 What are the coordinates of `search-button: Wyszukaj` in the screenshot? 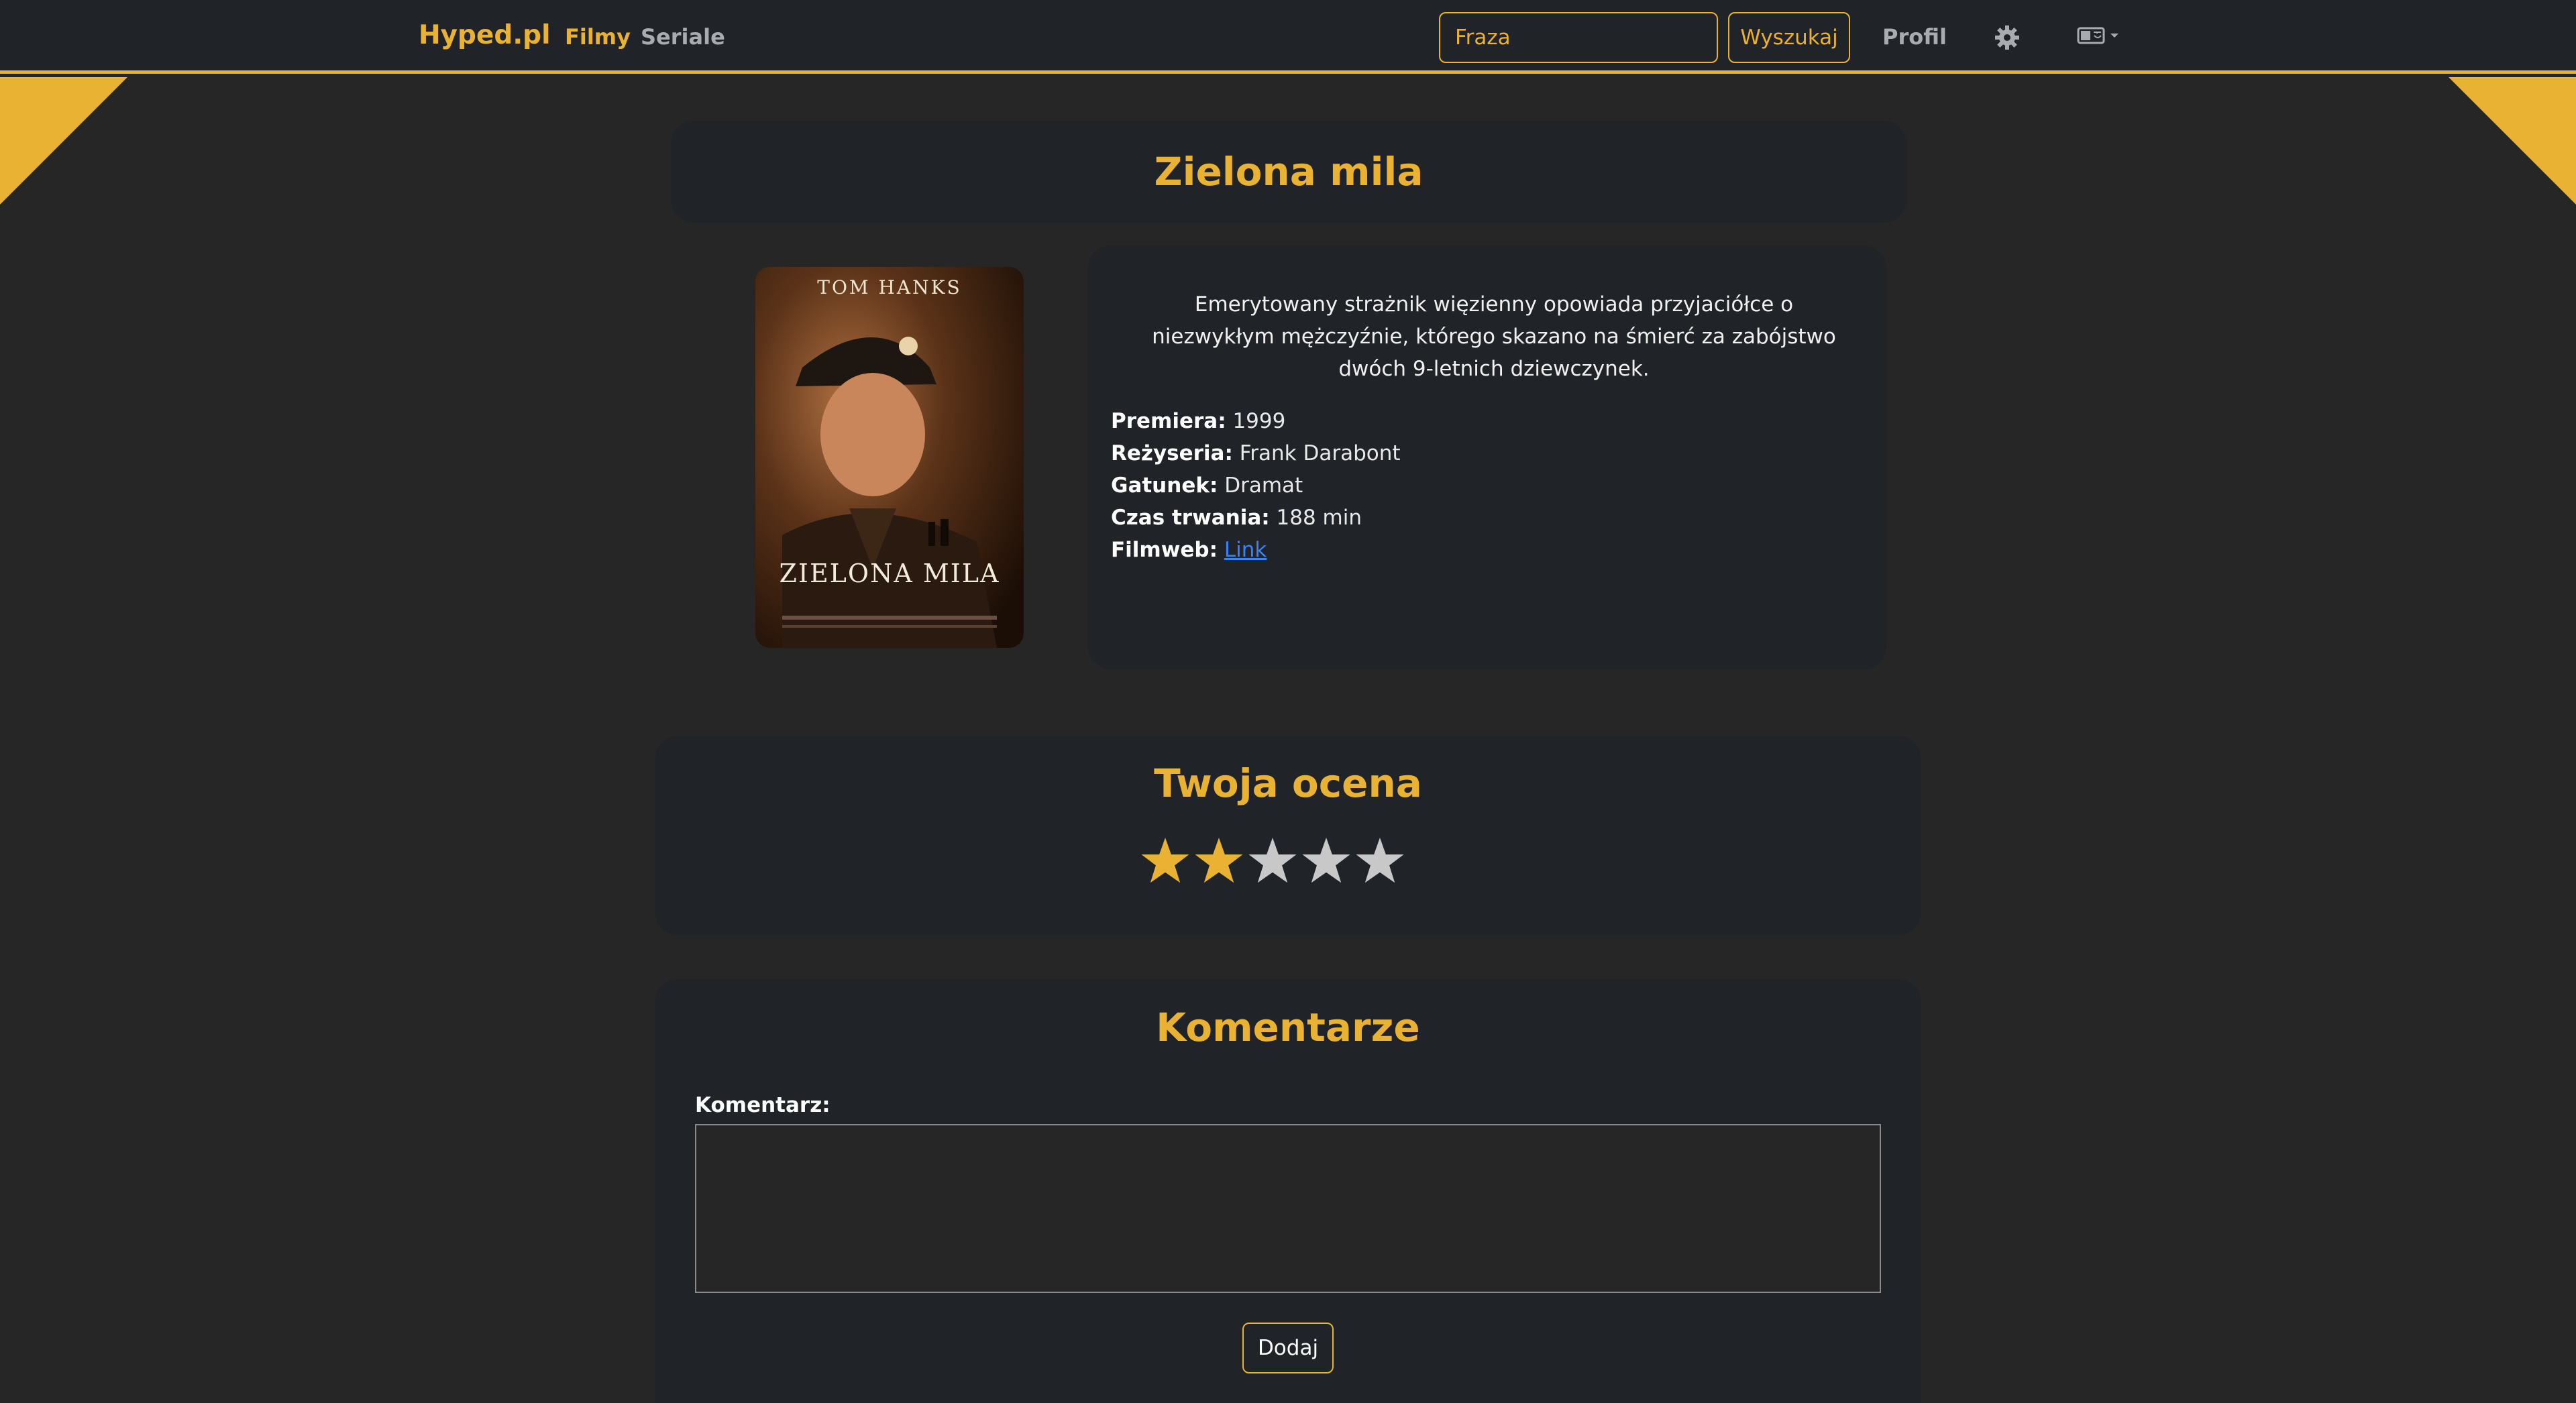 It's located at (1789, 38).